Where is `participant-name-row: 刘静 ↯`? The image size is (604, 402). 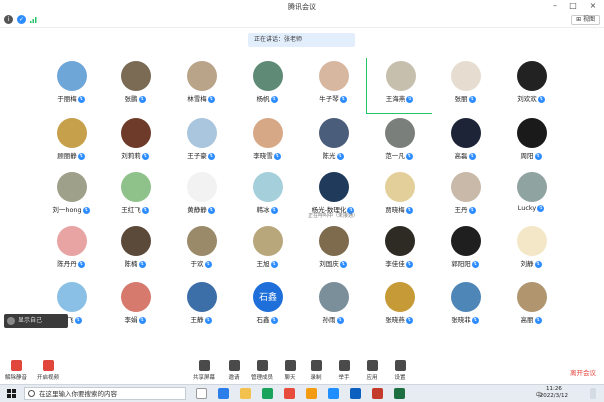 participant-name-row: 刘静 ↯ is located at coordinates (531, 263).